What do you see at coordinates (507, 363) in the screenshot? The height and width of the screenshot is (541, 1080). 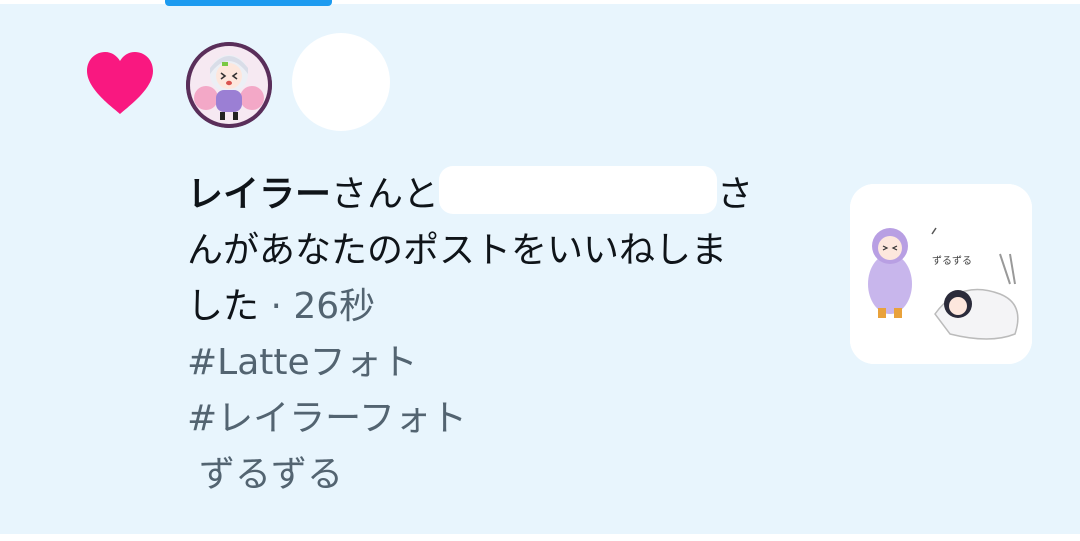 I see `hashtag-latte: #Latteフォト` at bounding box center [507, 363].